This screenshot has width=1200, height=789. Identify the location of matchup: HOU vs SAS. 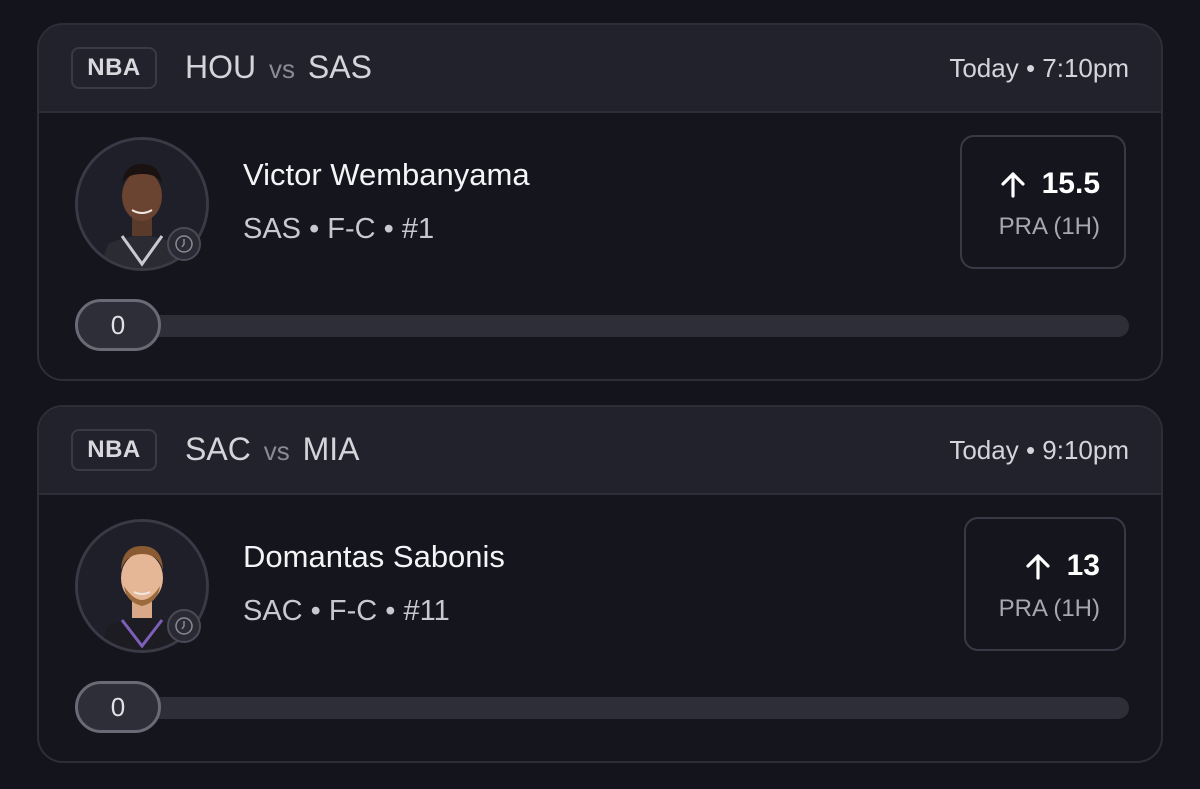
(278, 67).